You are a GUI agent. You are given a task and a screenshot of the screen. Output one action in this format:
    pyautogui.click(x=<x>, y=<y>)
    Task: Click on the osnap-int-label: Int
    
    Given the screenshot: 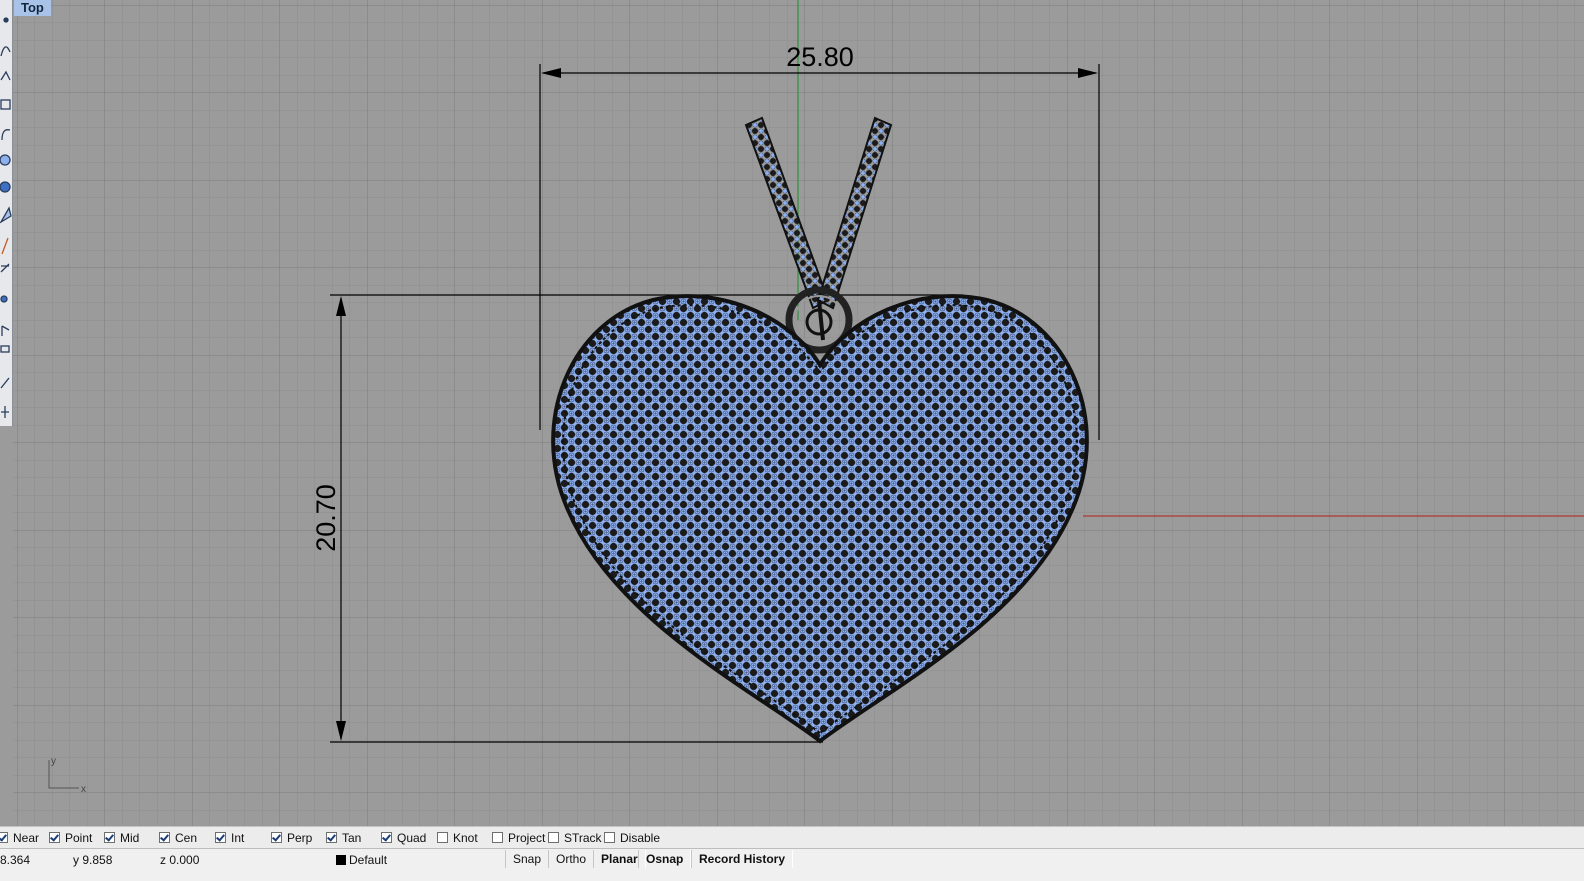 What is the action you would take?
    pyautogui.click(x=238, y=837)
    